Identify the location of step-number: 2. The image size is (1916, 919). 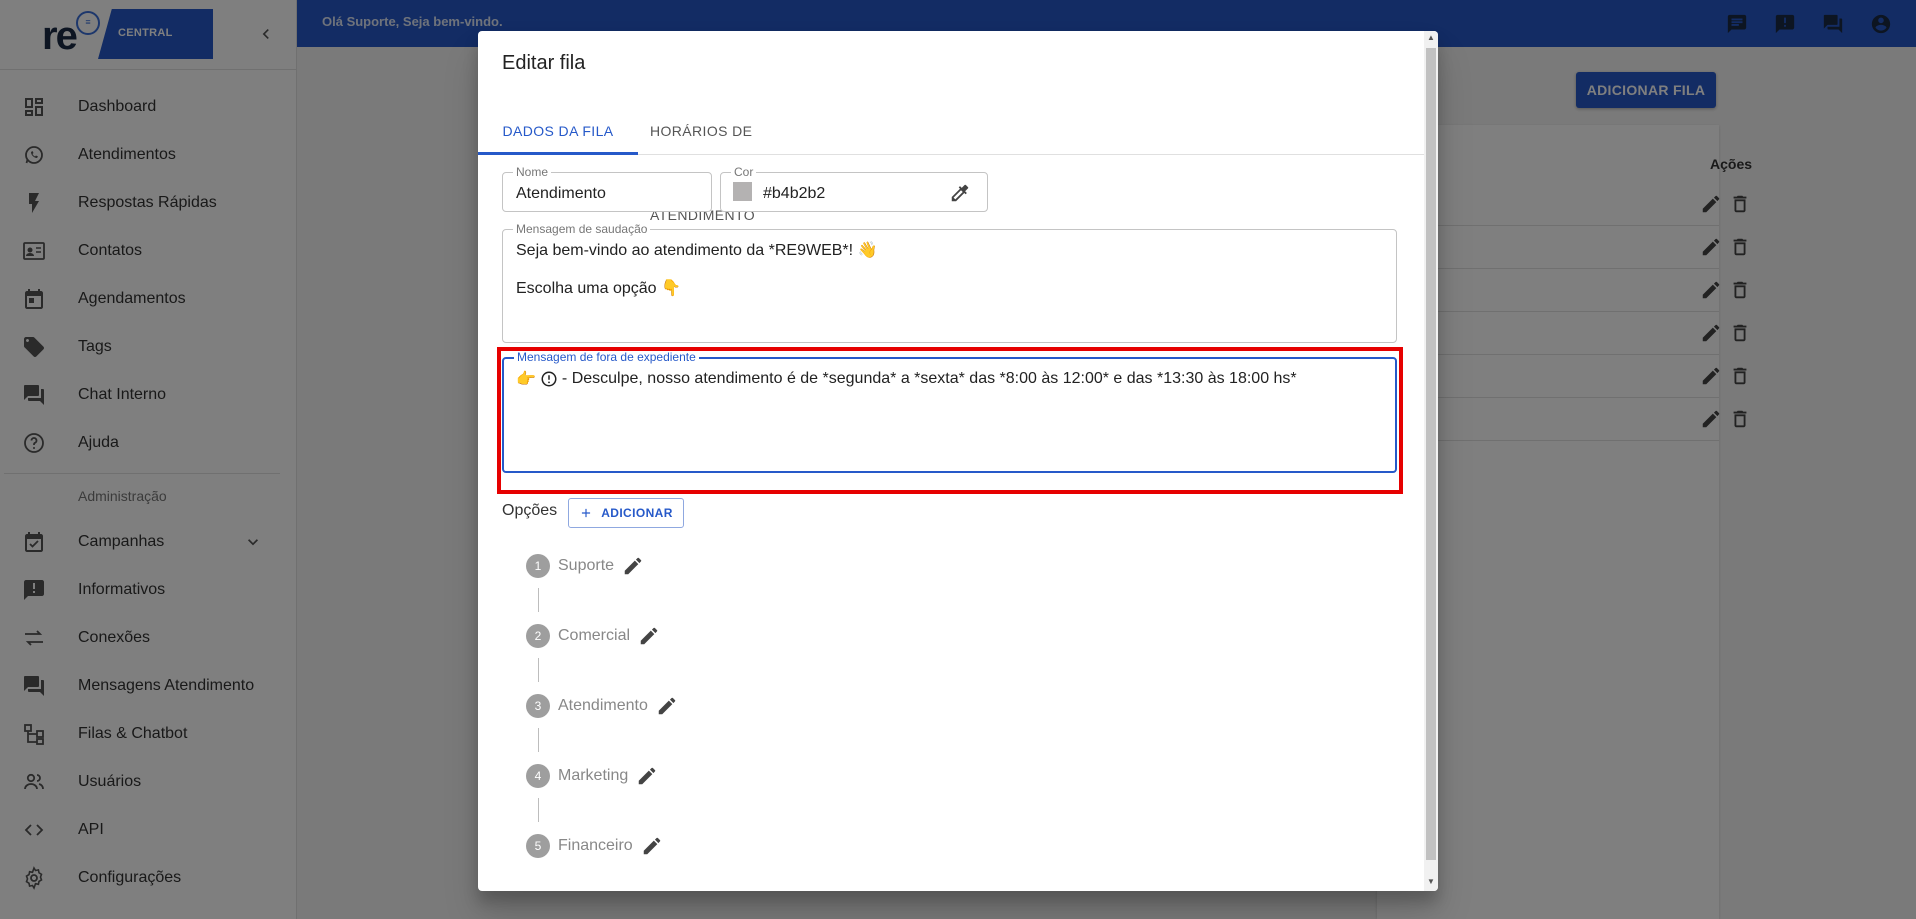
(538, 636).